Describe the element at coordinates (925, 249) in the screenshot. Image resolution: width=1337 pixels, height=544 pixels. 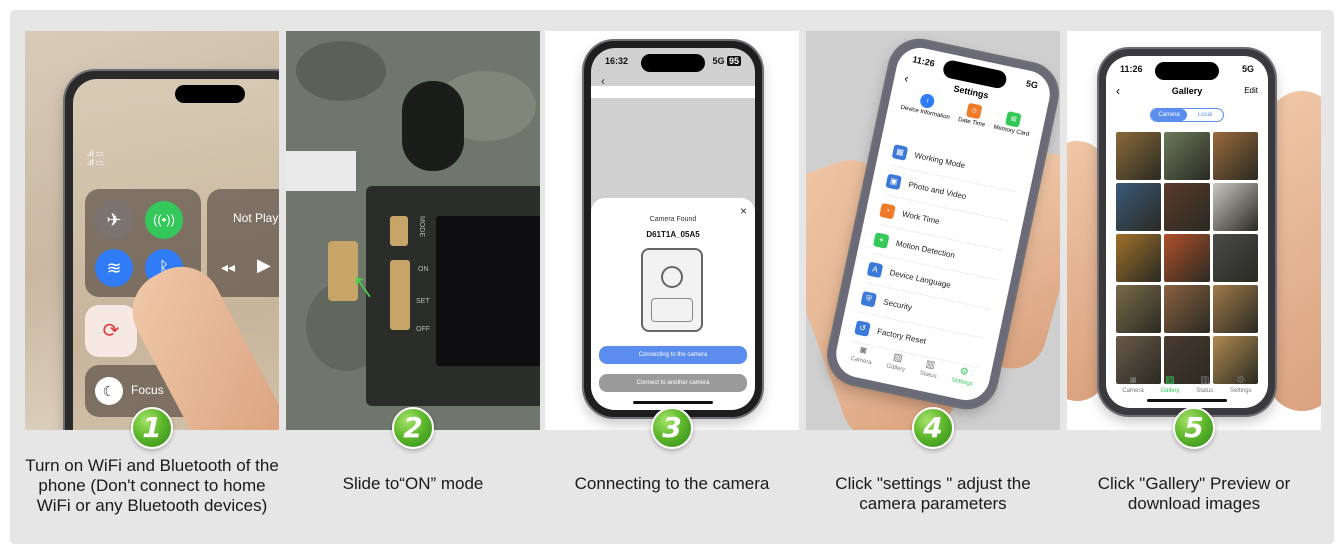
I see `row-label: Motion Detection` at that location.